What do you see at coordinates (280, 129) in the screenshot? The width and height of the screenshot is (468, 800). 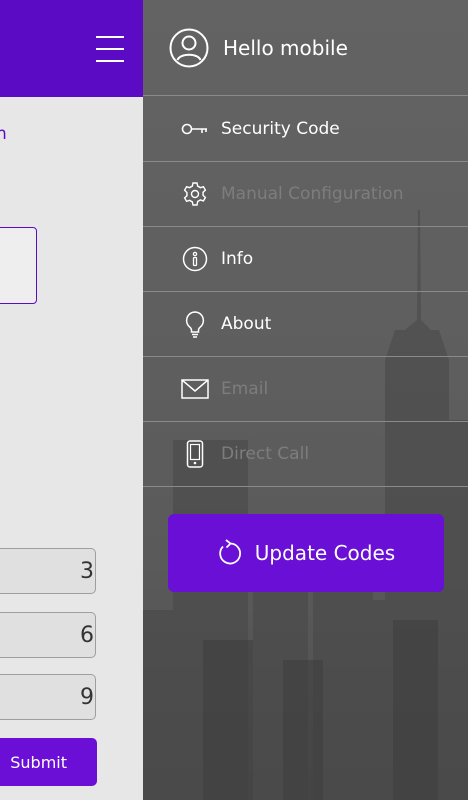 I see `menu-item-label: Security Code` at bounding box center [280, 129].